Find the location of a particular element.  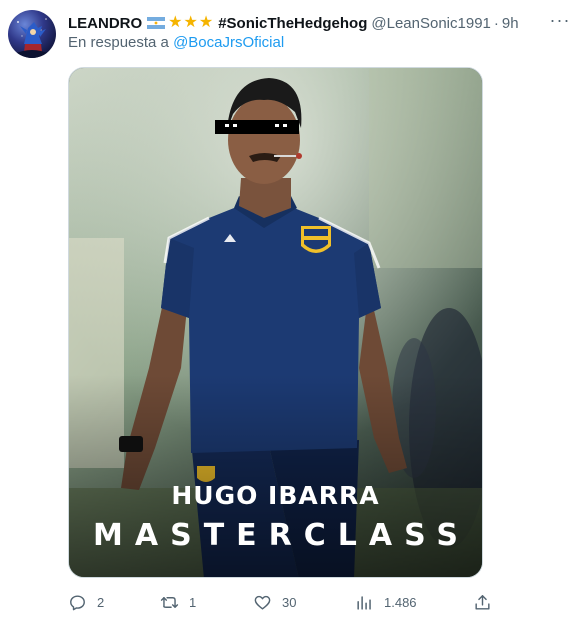

like-button: 30 is located at coordinates (274, 602).